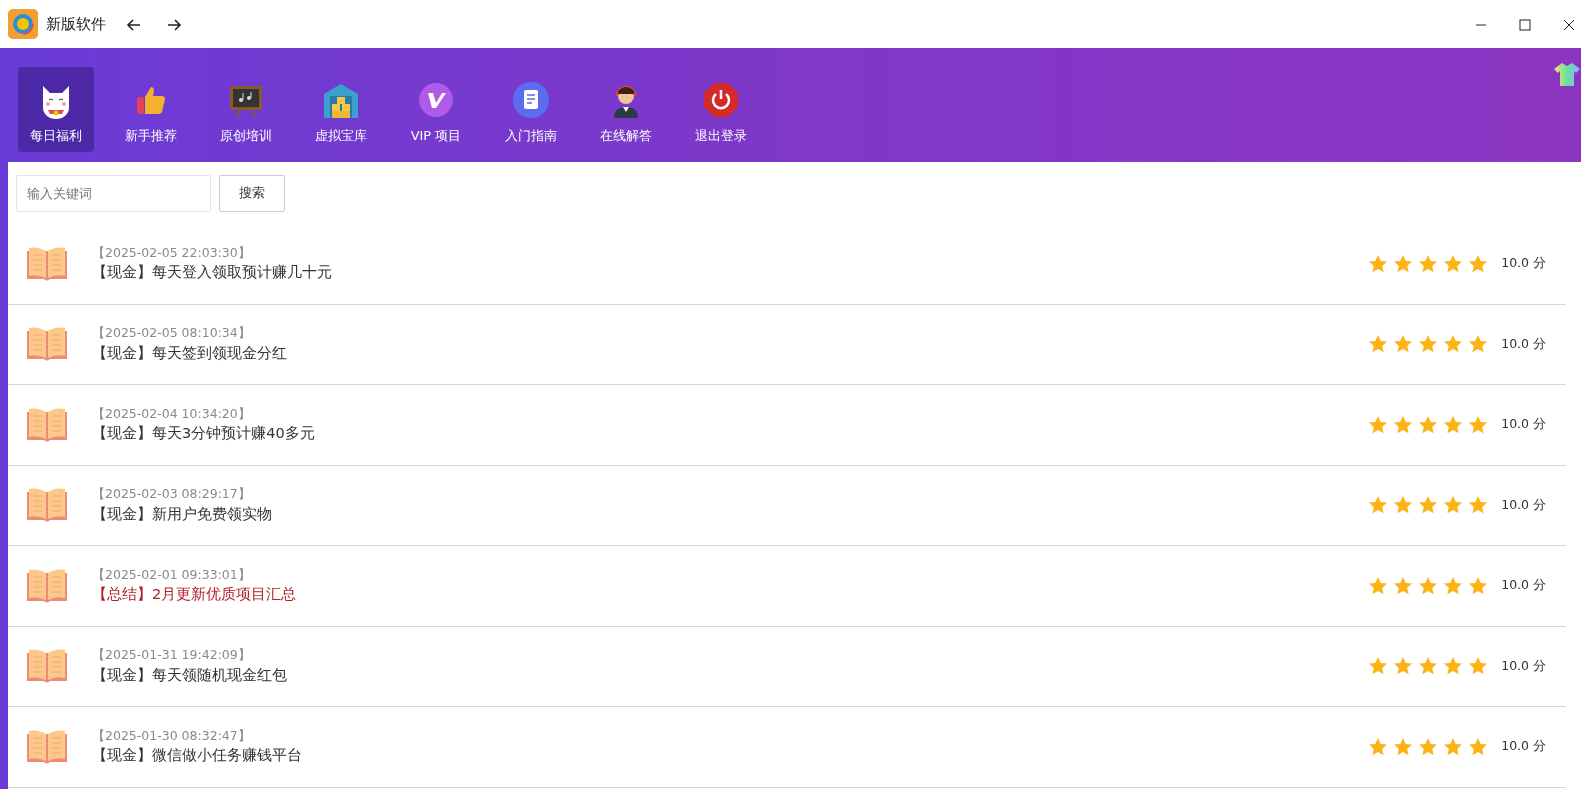 This screenshot has width=1581, height=789. What do you see at coordinates (113, 193) in the screenshot?
I see `search-field: 输入关键词` at bounding box center [113, 193].